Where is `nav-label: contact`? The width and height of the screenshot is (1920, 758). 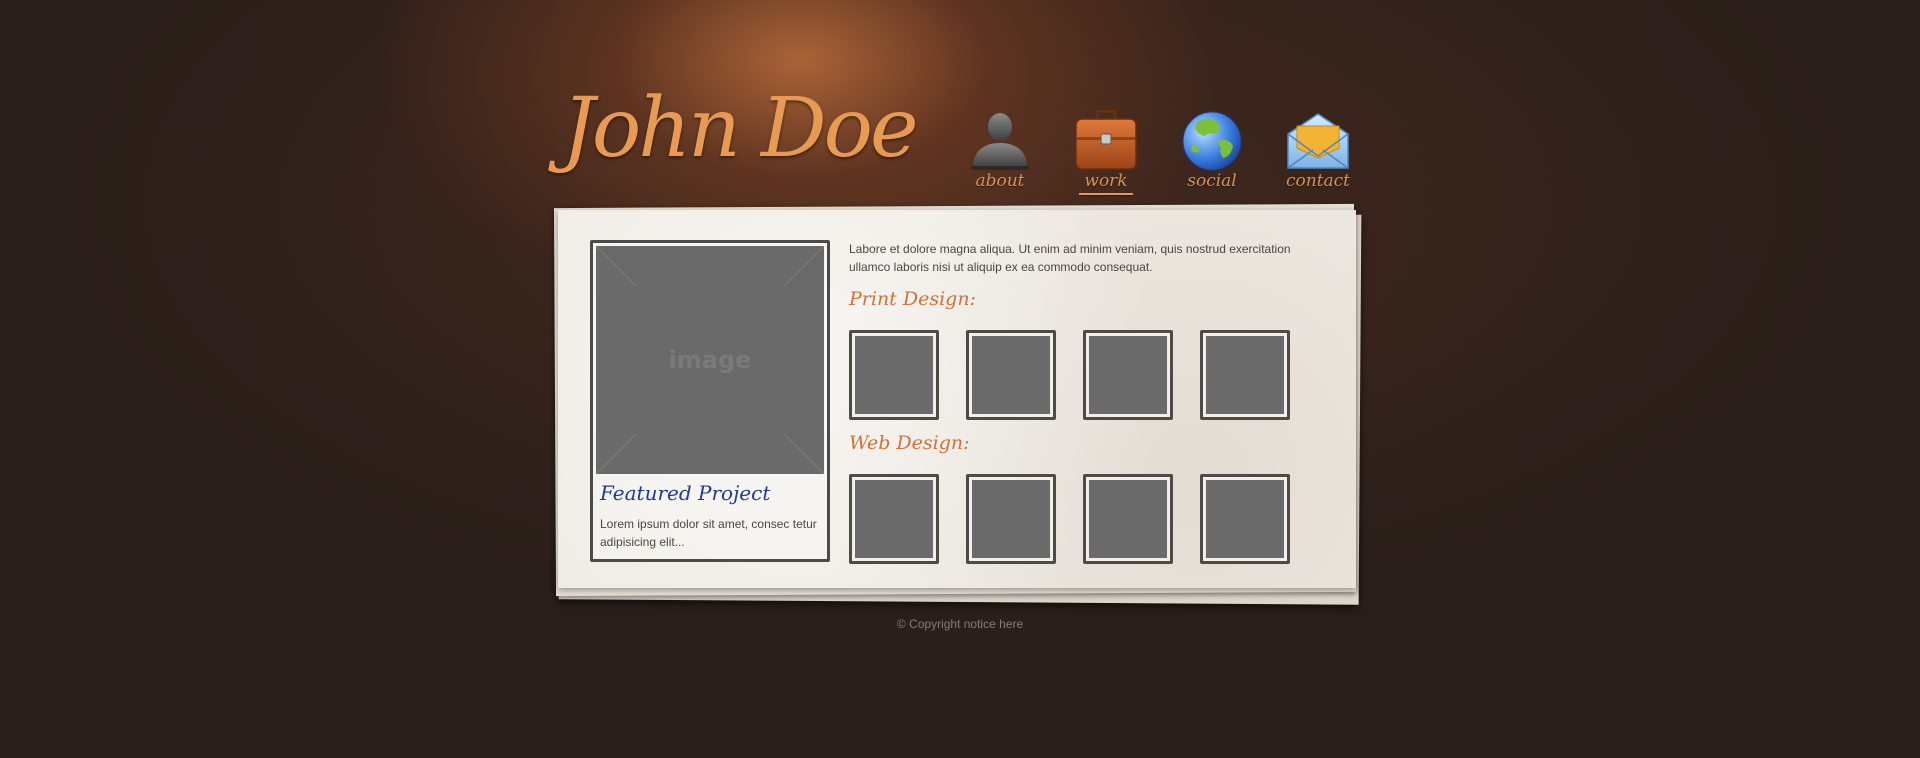
nav-label: contact is located at coordinates (1318, 181).